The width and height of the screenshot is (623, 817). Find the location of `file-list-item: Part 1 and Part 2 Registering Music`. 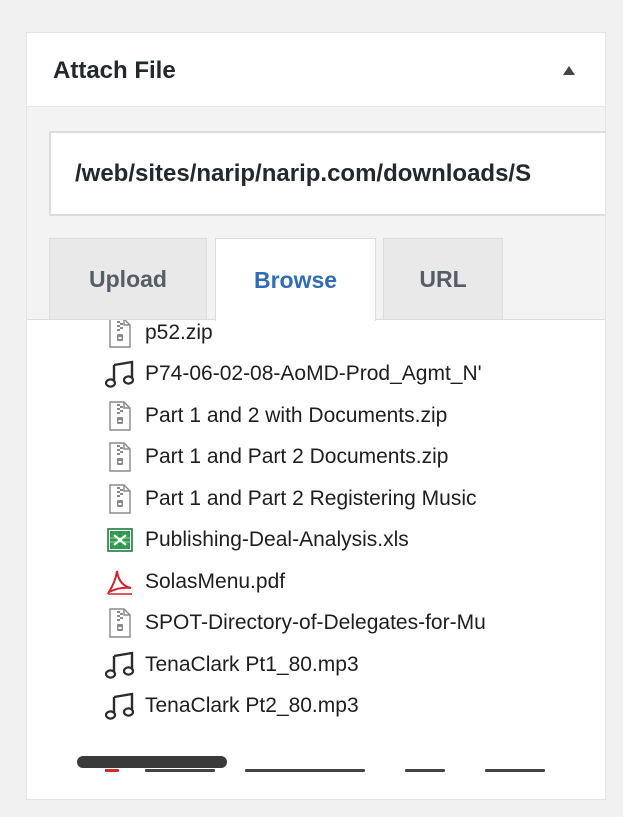

file-list-item: Part 1 and Part 2 Registering Music is located at coordinates (340, 499).